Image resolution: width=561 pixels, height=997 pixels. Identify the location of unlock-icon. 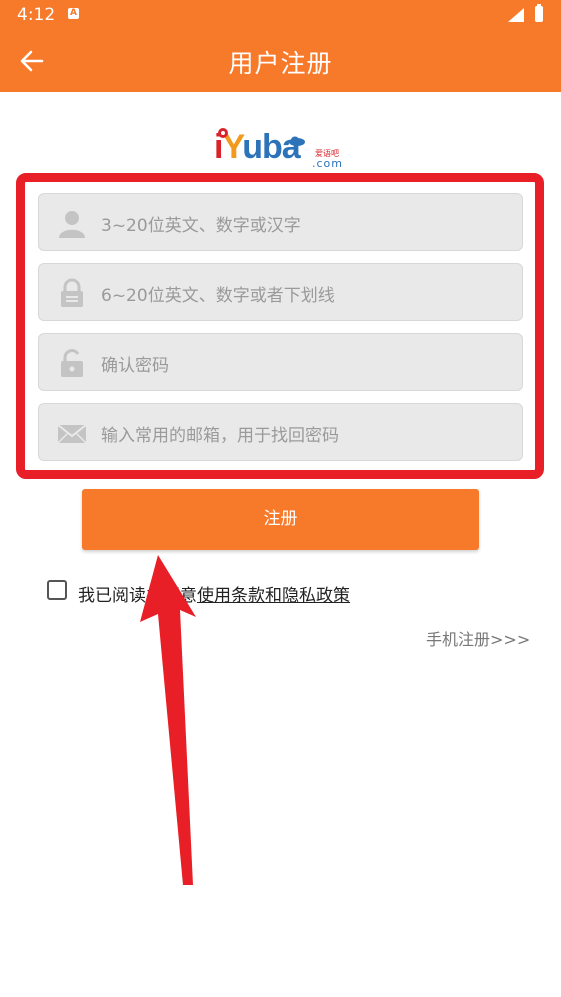
(72, 363).